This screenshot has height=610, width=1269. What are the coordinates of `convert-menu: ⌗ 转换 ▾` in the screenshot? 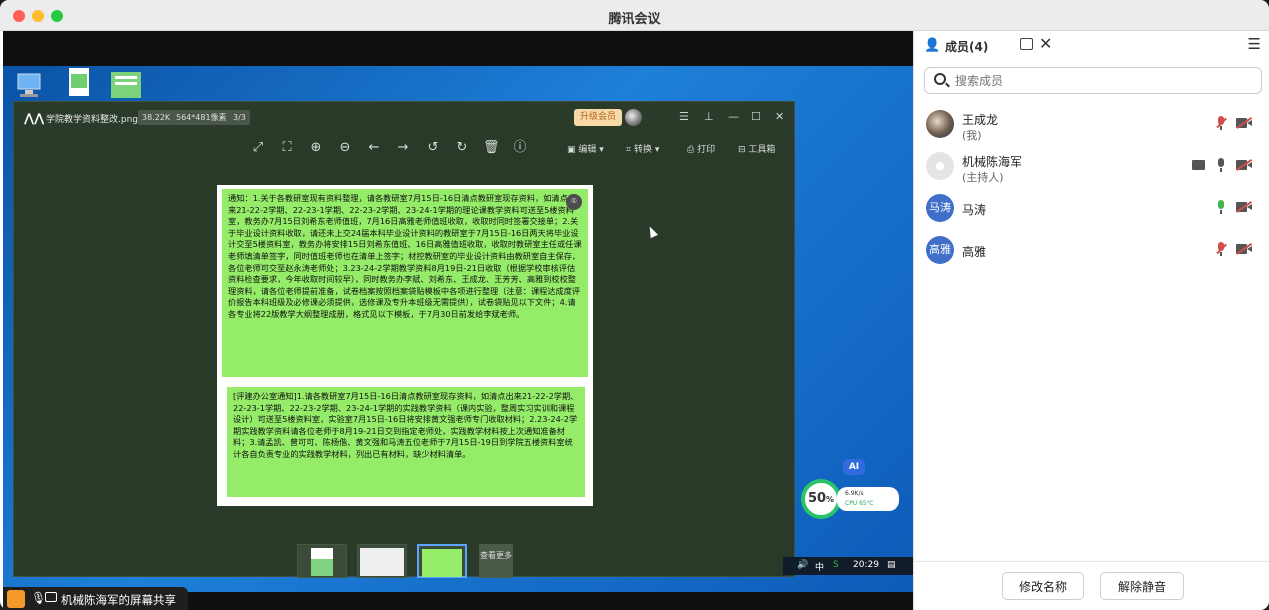 It's located at (642, 148).